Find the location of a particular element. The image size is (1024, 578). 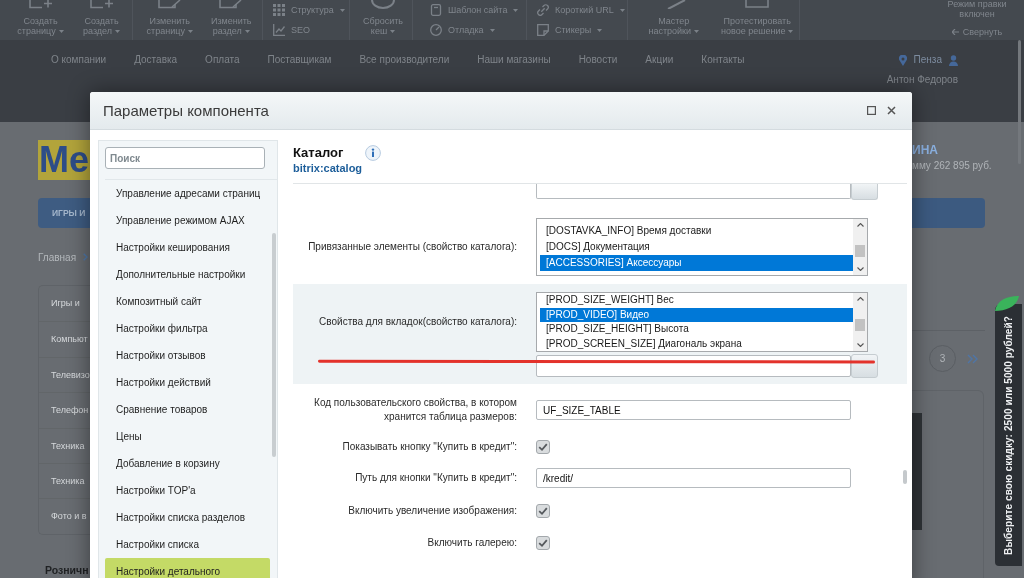

arc-icon is located at coordinates (383, 4).